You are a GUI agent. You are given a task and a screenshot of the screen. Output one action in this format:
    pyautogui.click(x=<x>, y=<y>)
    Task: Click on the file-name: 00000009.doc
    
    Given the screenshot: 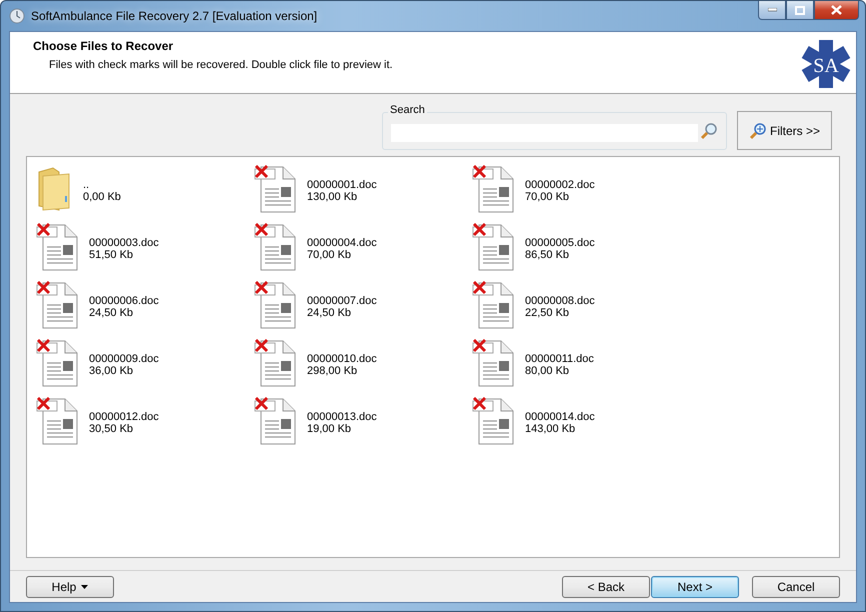 What is the action you would take?
    pyautogui.click(x=124, y=359)
    